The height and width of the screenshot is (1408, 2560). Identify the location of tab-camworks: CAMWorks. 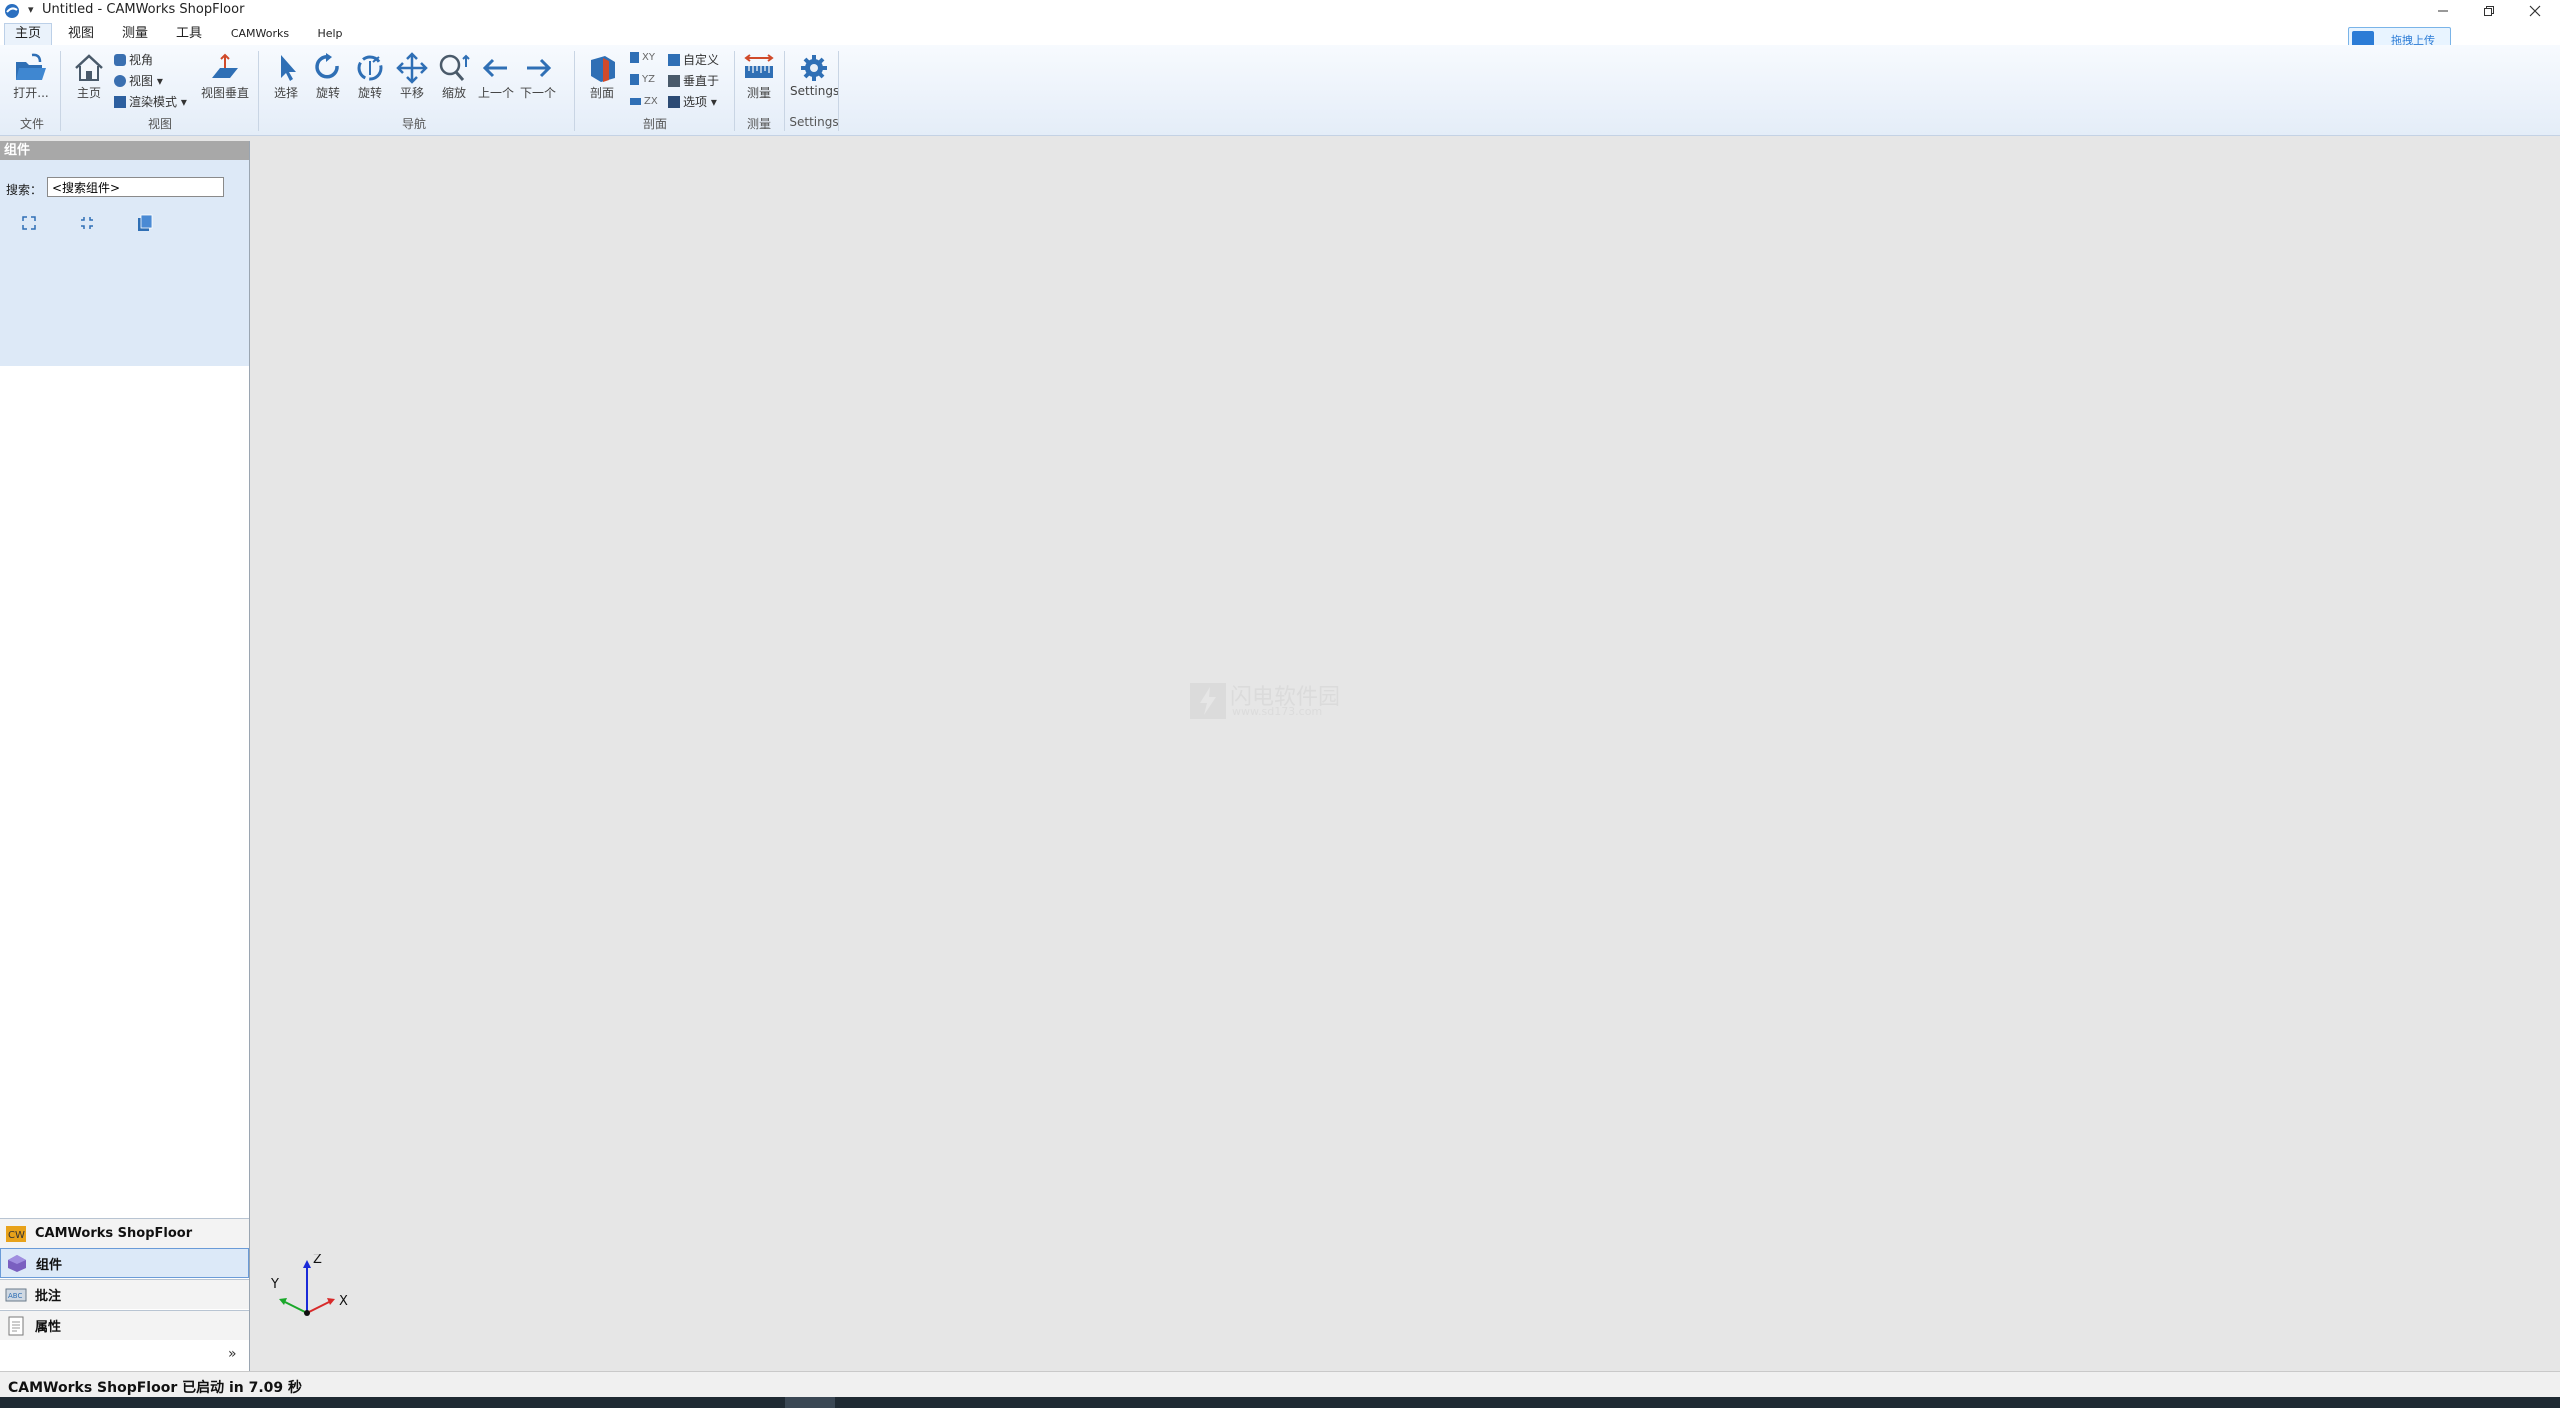
(260, 34).